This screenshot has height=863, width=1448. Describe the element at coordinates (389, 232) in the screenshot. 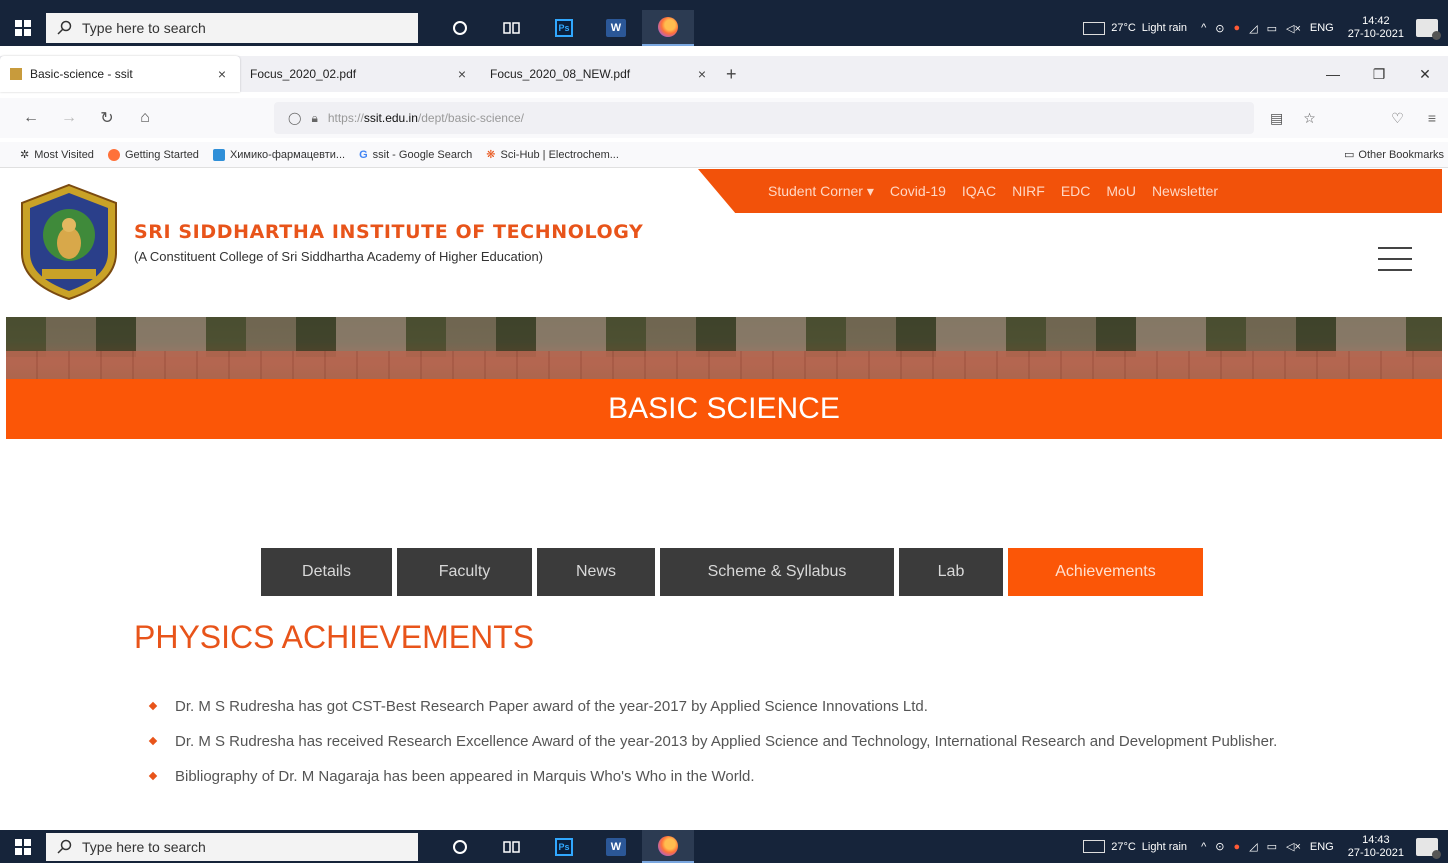

I see `college-title: SRI SIDDHARTHA INSTITUTE OF TECHNOLOGY` at that location.